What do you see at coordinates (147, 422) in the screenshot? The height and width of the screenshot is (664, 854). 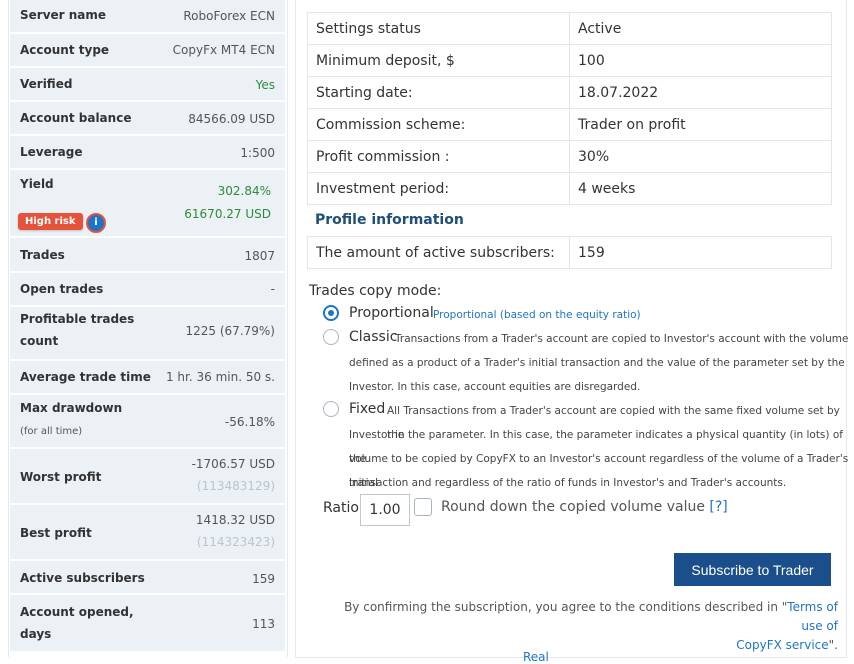 I see `stat-max-drawdown: Max drawdown (for all time) -56.18%` at bounding box center [147, 422].